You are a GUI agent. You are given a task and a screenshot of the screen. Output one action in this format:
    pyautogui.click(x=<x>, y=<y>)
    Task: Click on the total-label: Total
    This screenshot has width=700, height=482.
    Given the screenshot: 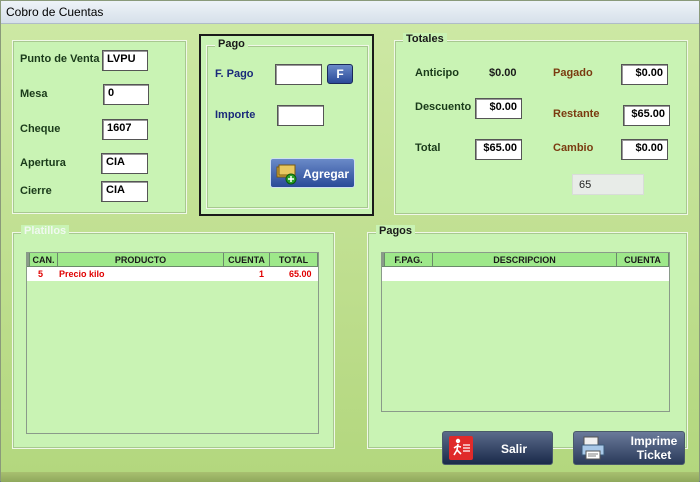 What is the action you would take?
    pyautogui.click(x=428, y=148)
    